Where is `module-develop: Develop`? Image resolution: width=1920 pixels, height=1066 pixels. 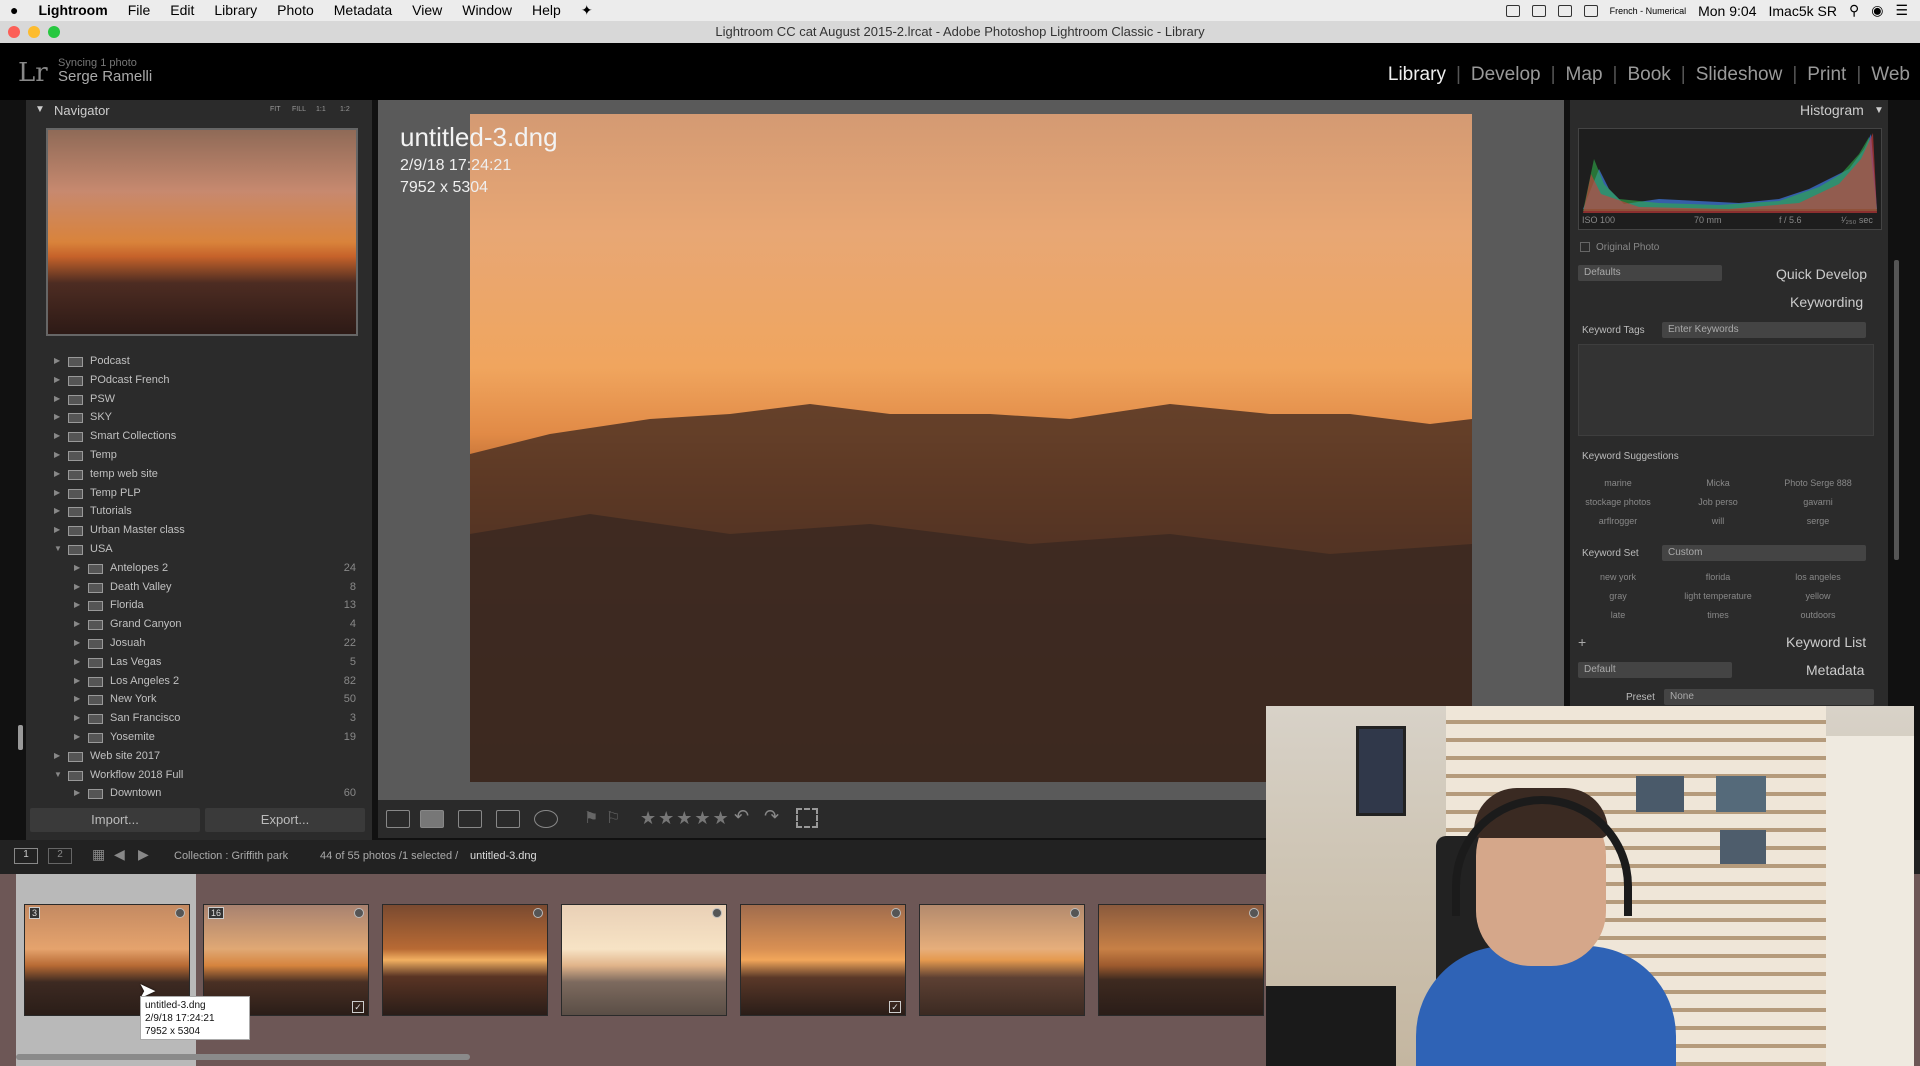 module-develop: Develop is located at coordinates (1506, 75).